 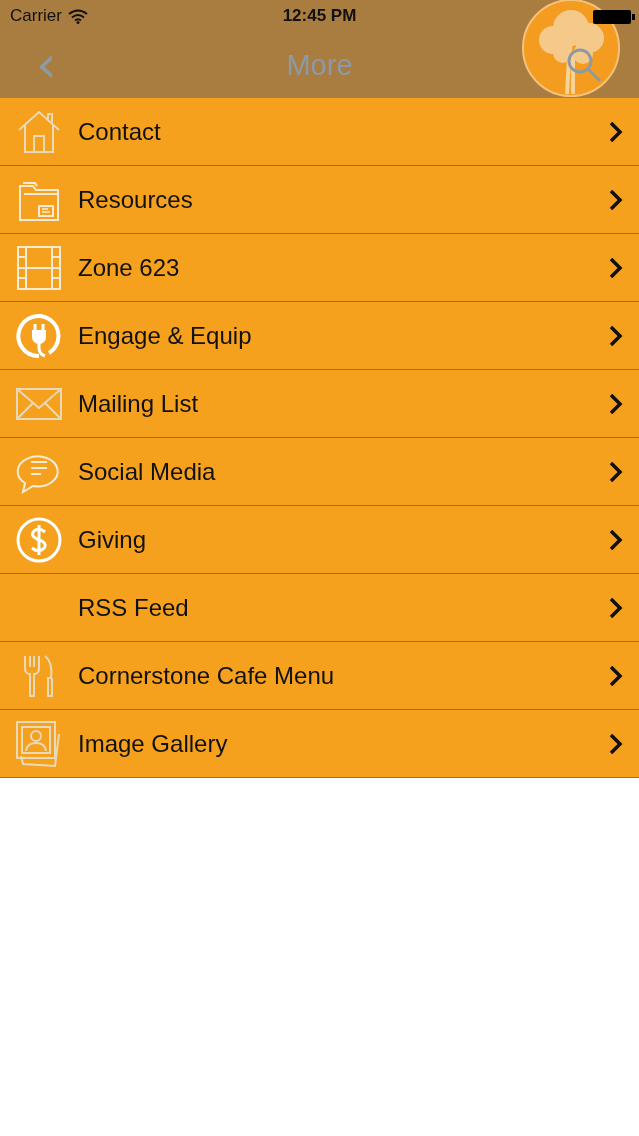 I want to click on film-strip-icon, so click(x=39, y=267).